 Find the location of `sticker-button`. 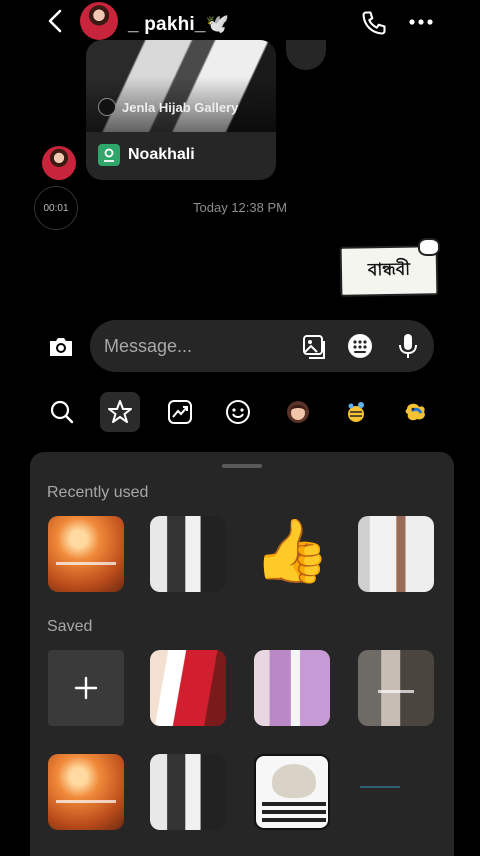

sticker-button is located at coordinates (360, 346).